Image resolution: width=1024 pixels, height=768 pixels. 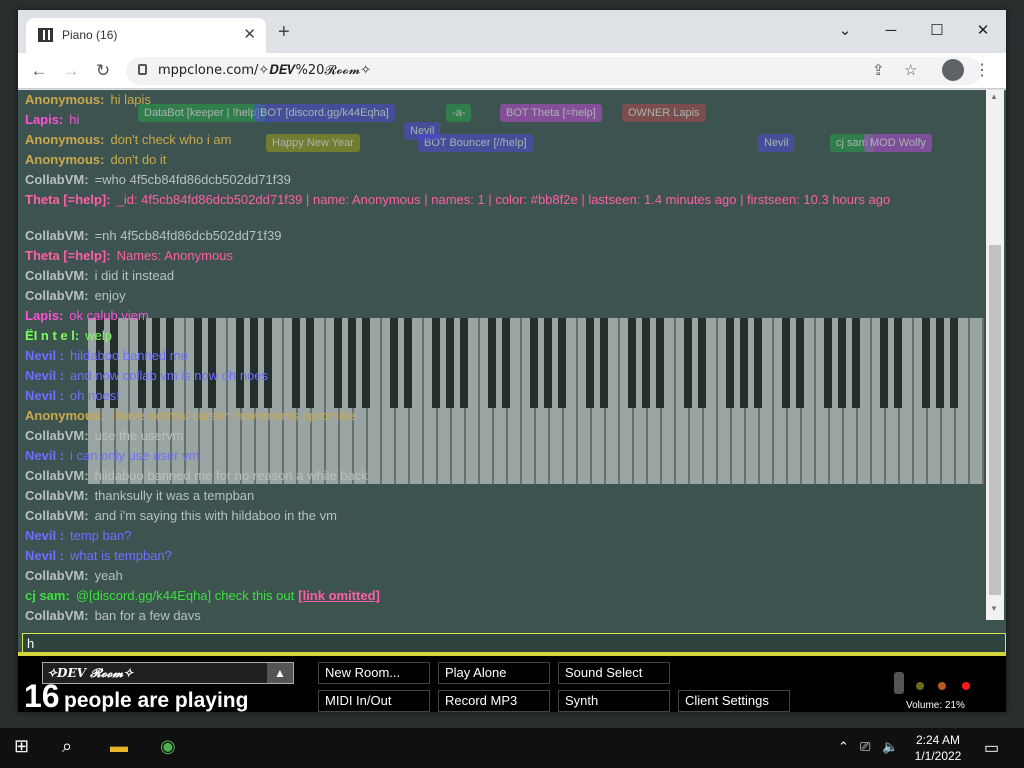 I want to click on profile-avatar, so click(x=953, y=70).